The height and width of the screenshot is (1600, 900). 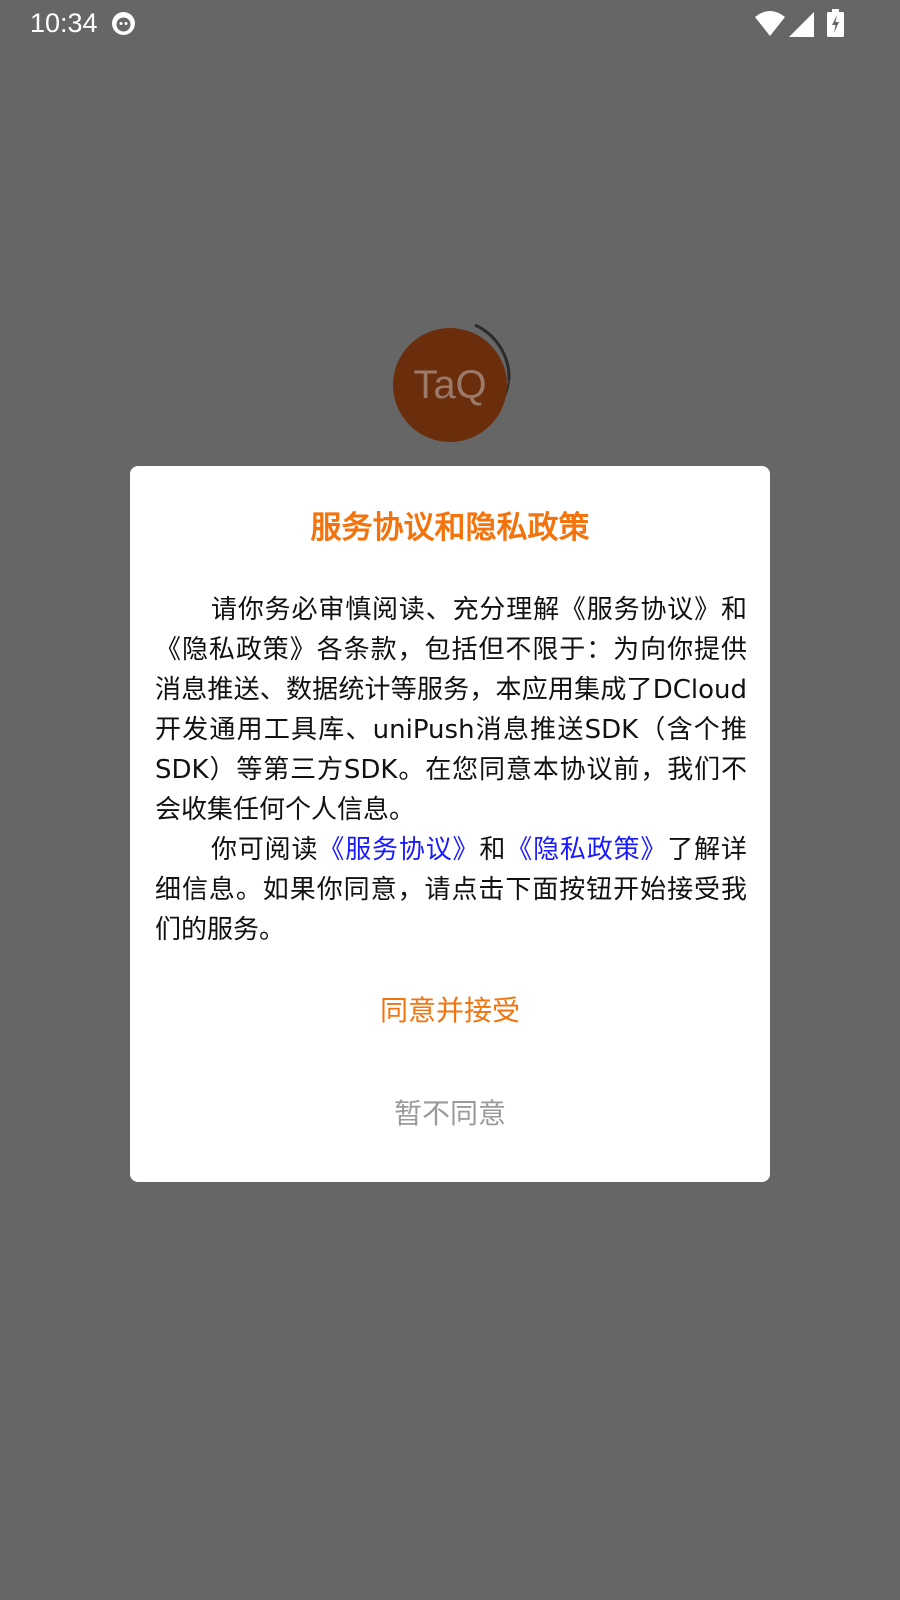 I want to click on wifi-icon, so click(x=770, y=23).